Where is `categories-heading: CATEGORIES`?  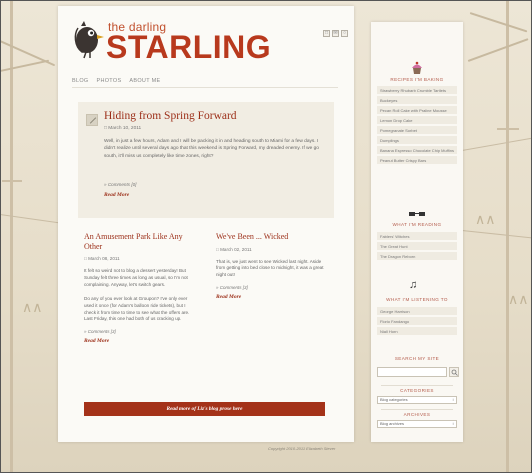
categories-heading: CATEGORIES is located at coordinates (417, 390).